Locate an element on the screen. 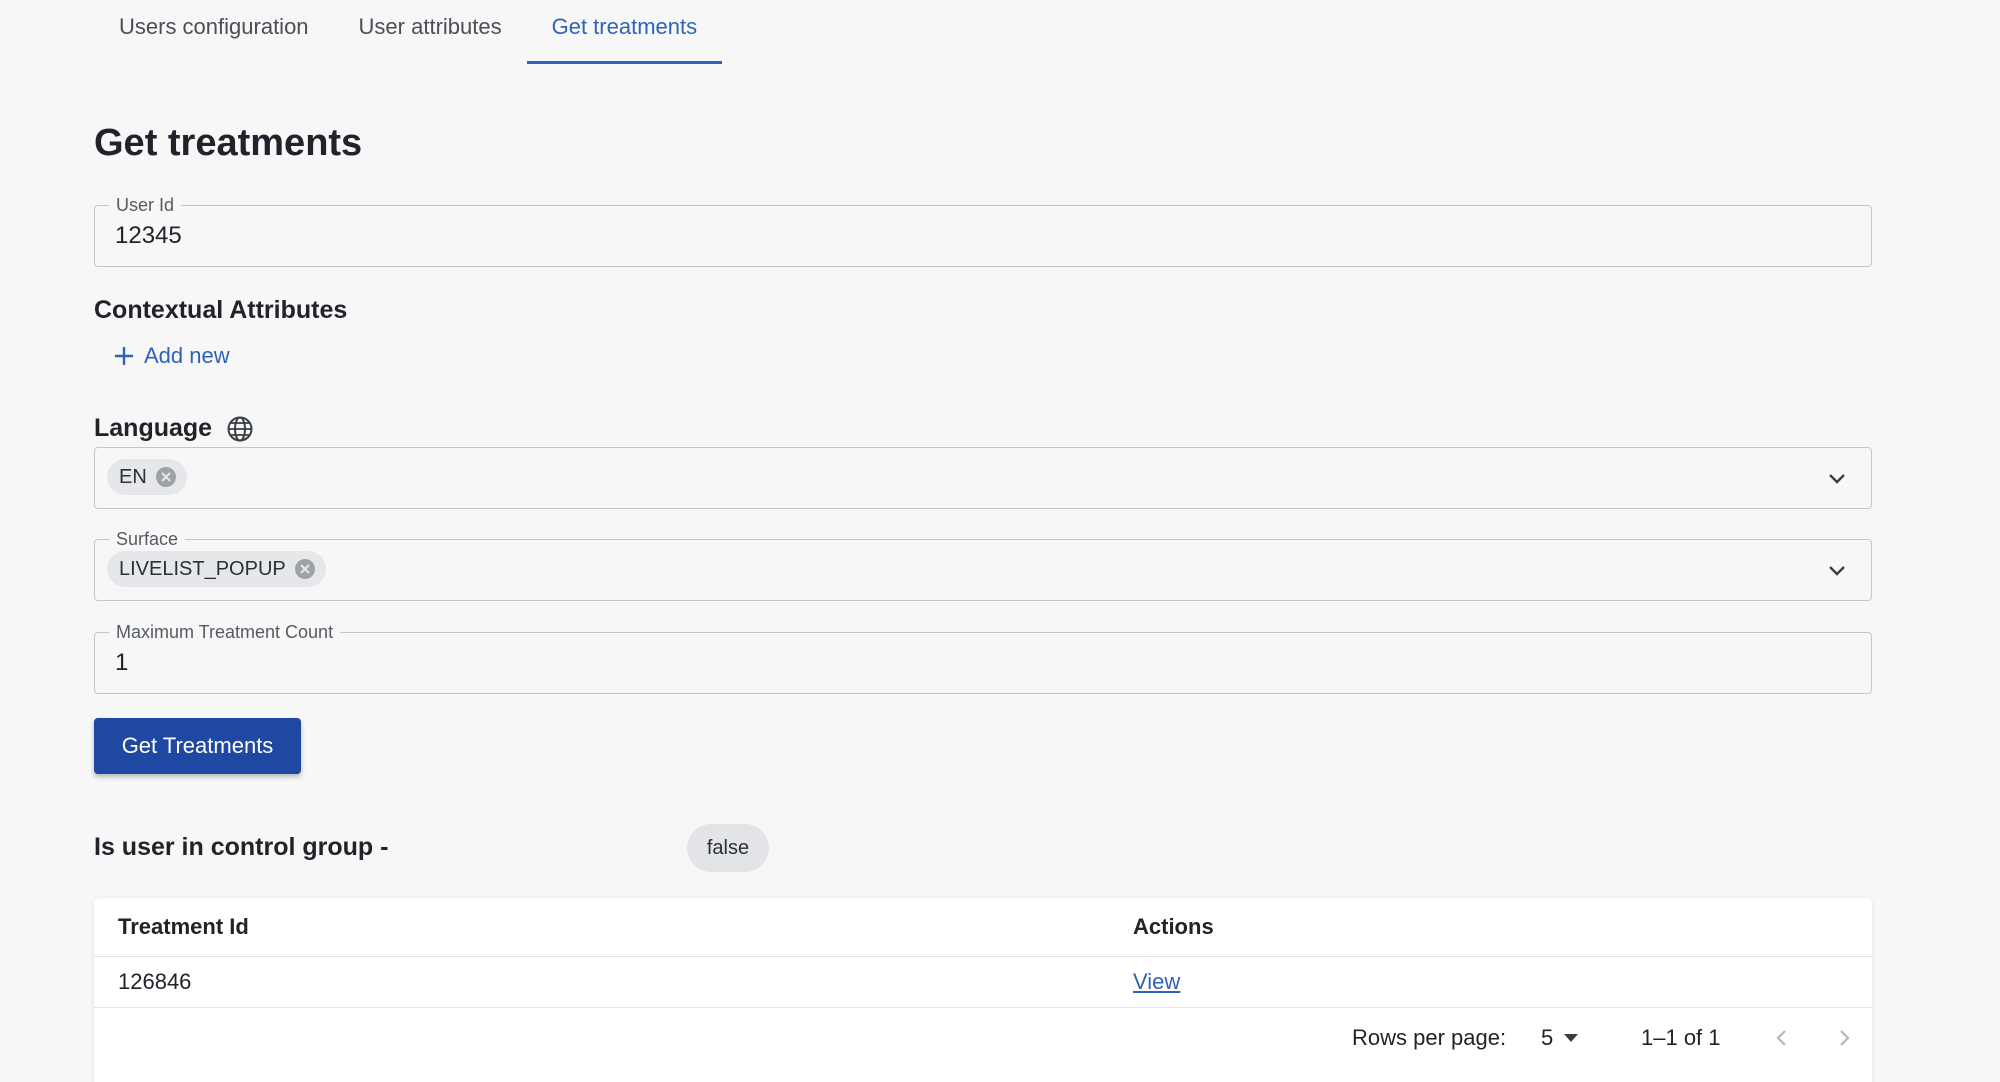  control-group-value-badge: false is located at coordinates (728, 848).